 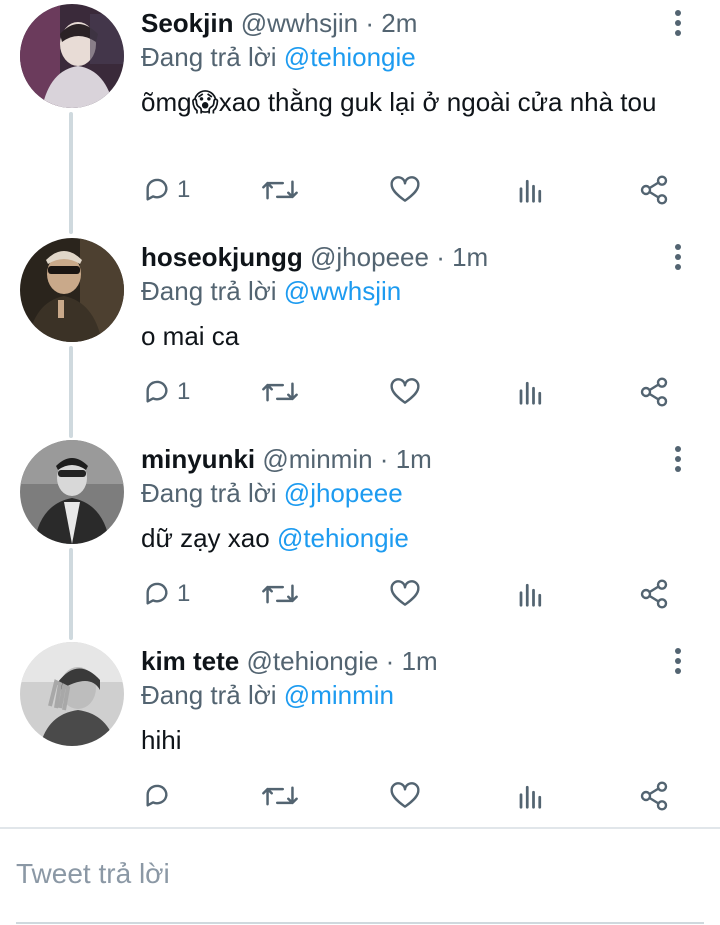 What do you see at coordinates (350, 57) in the screenshot?
I see `replying-mention: @tehiongie` at bounding box center [350, 57].